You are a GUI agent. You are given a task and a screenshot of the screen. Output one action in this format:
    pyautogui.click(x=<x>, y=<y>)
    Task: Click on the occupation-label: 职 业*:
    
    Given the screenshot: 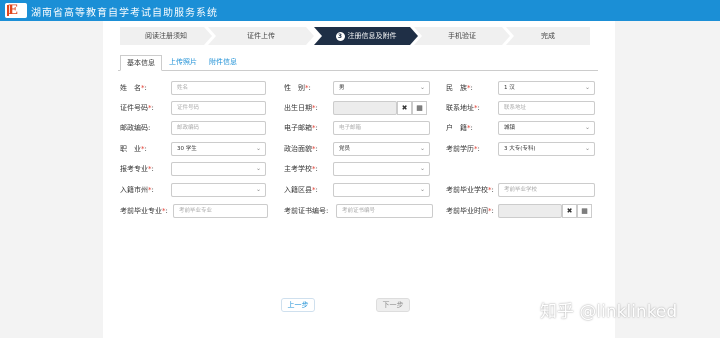 What is the action you would take?
    pyautogui.click(x=133, y=149)
    